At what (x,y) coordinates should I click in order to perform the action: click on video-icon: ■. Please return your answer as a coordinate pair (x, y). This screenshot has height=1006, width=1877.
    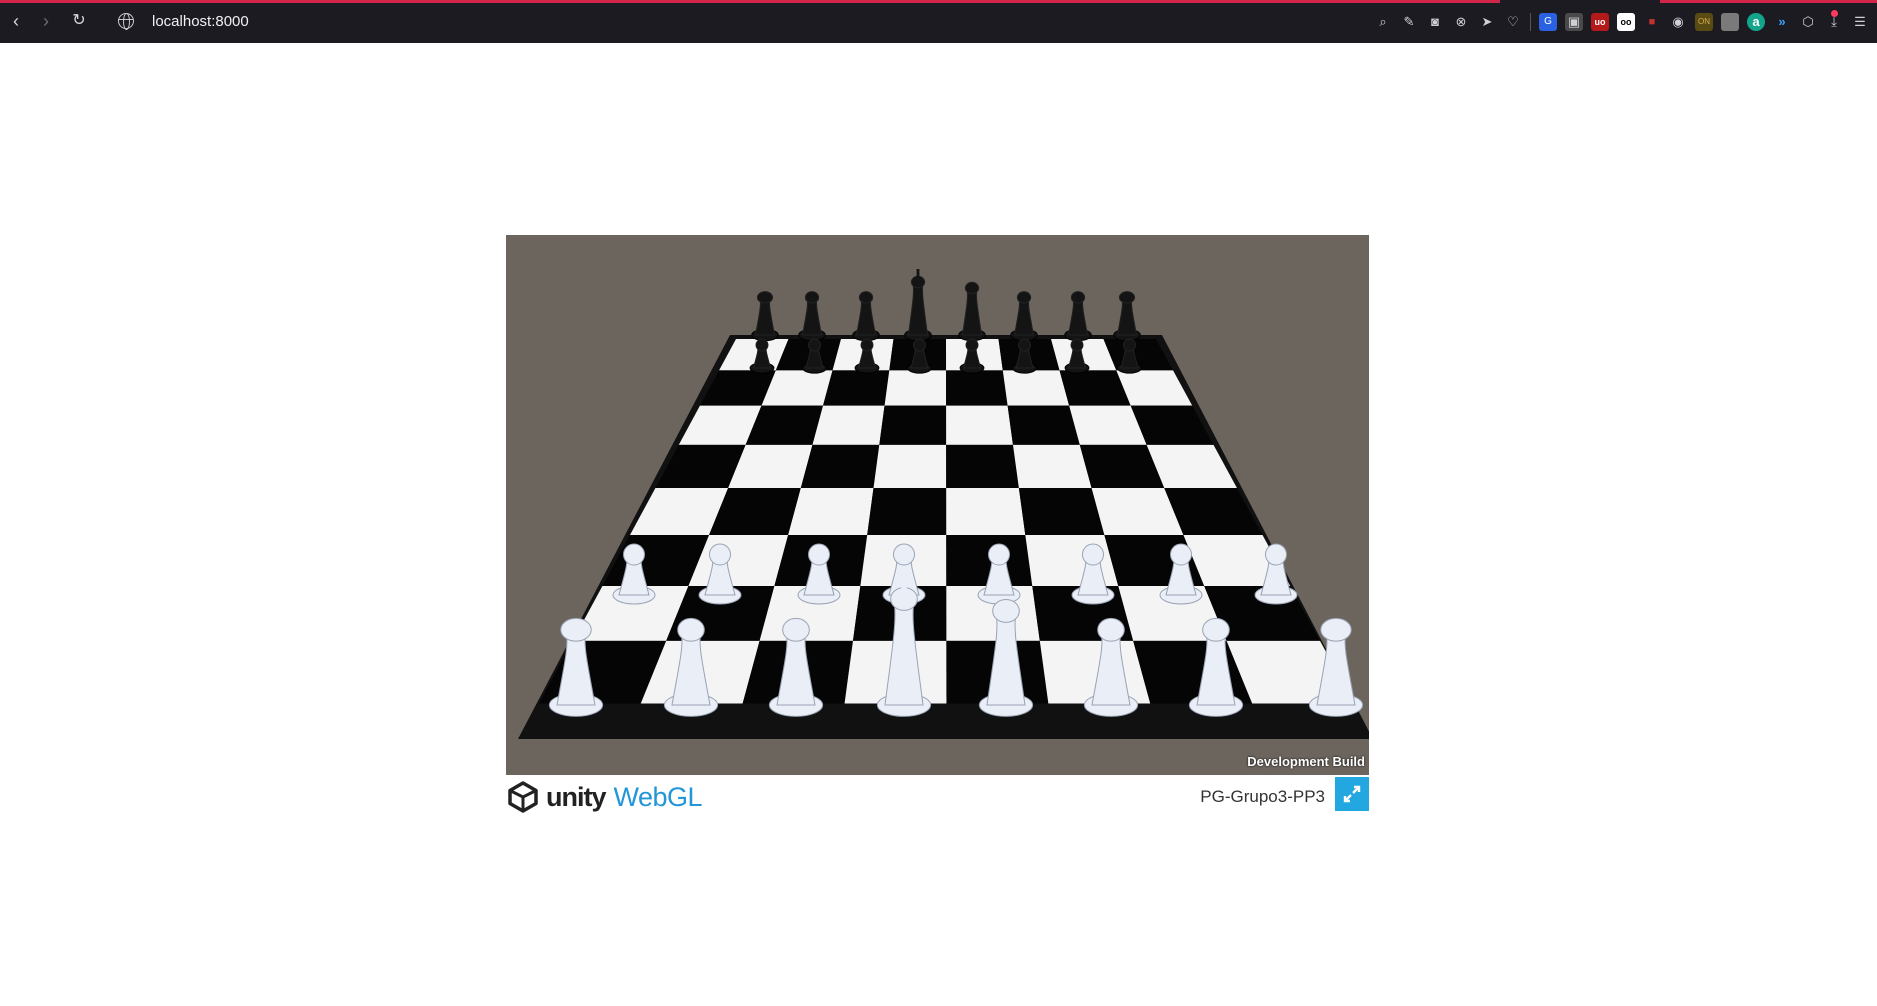
    Looking at the image, I should click on (1652, 22).